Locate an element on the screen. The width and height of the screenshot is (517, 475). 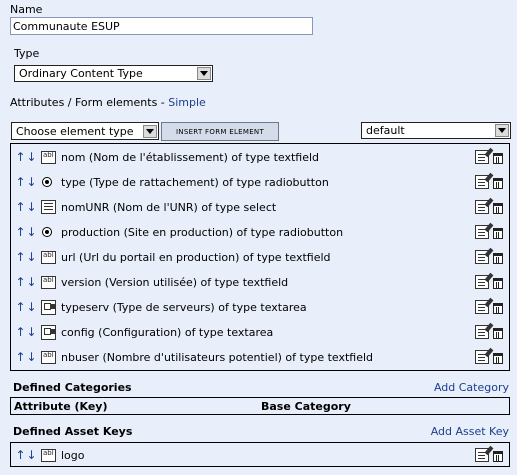
type-select: Ordinary Content Type is located at coordinates (113, 73).